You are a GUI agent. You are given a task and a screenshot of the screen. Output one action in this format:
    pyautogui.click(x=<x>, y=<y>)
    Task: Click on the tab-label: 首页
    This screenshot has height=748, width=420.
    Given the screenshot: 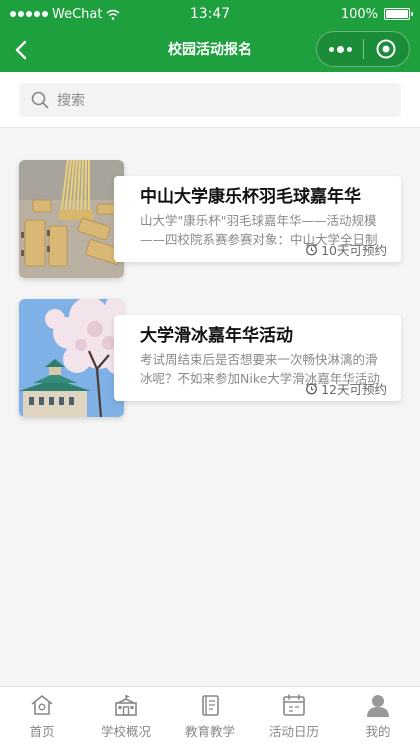 What is the action you would take?
    pyautogui.click(x=42, y=731)
    